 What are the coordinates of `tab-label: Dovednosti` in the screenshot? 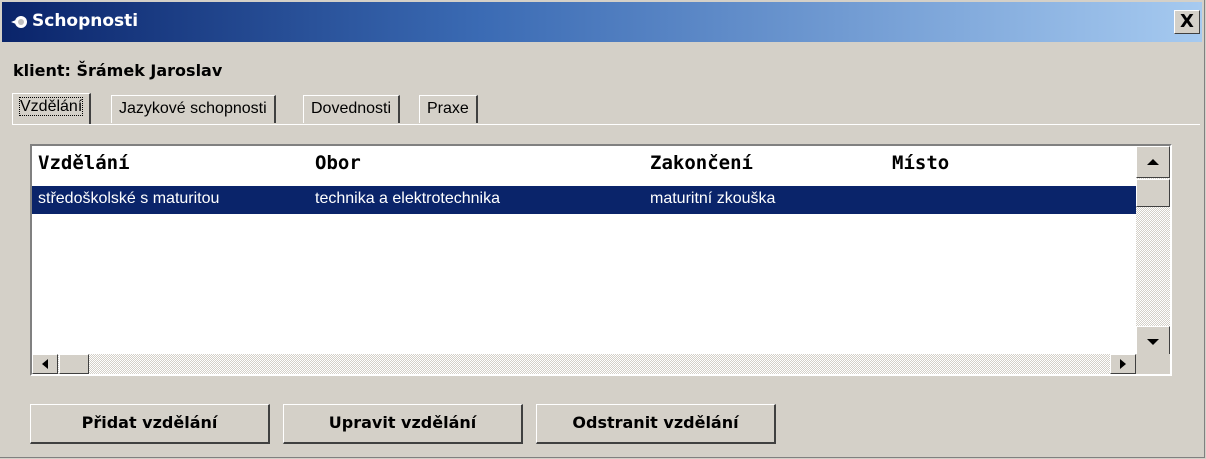 It's located at (351, 108).